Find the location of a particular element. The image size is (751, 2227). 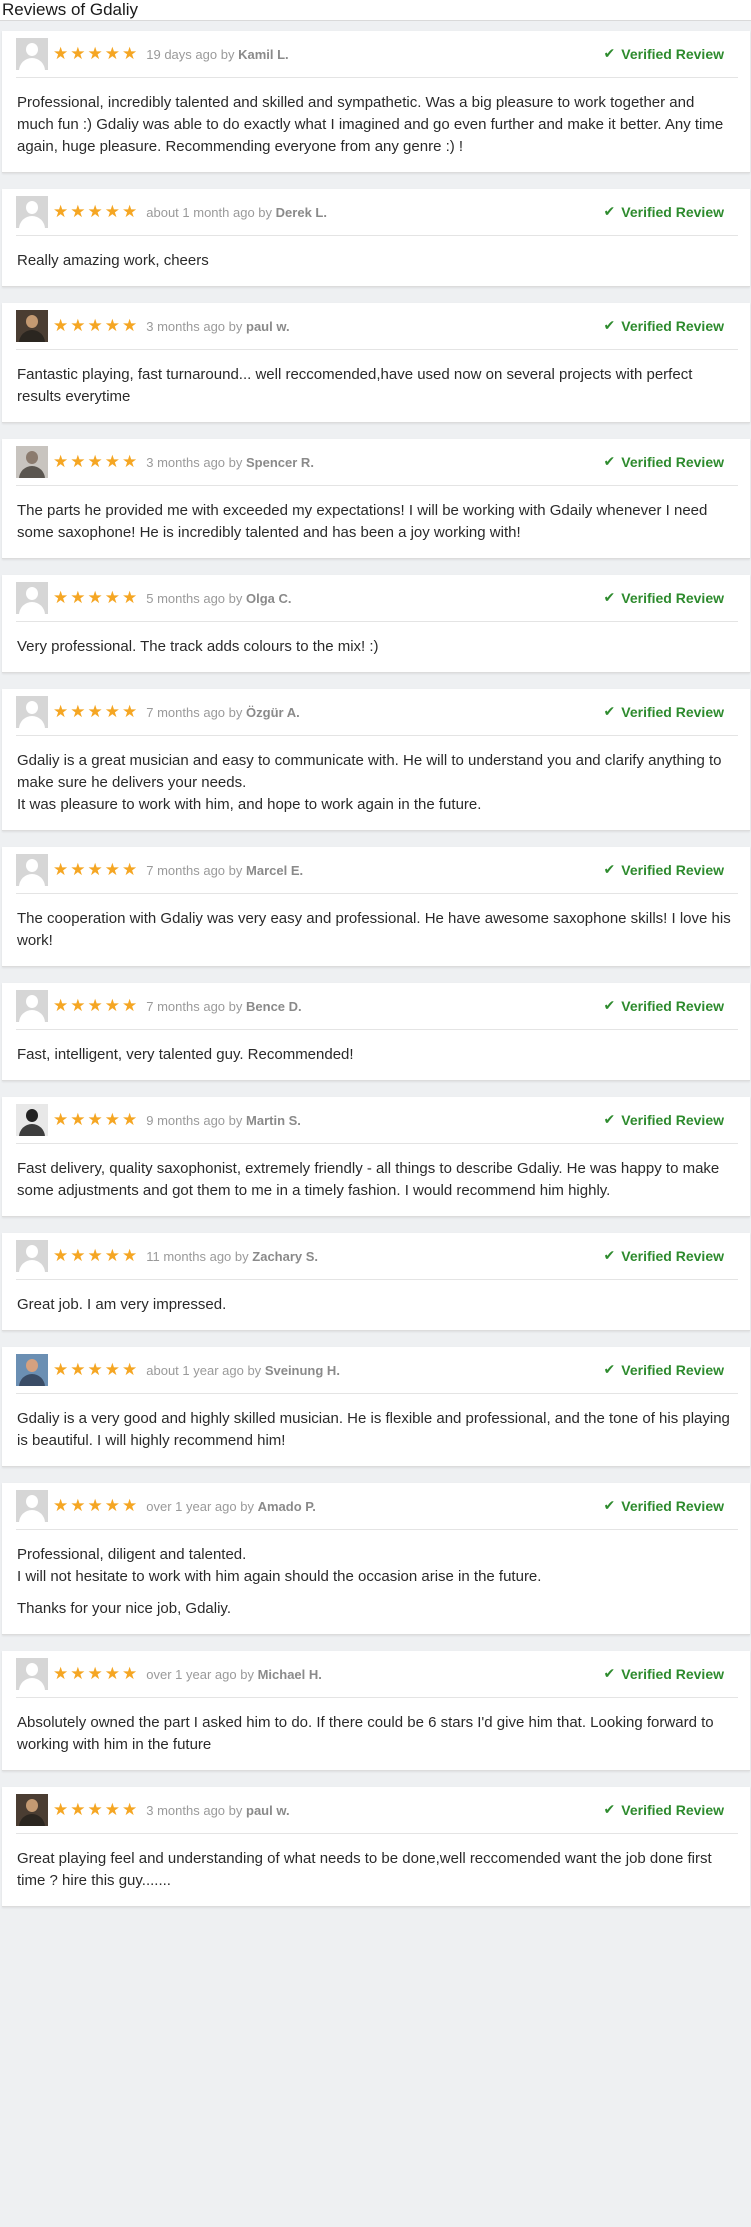

review-paragraph: Professional, diligent and talented. is located at coordinates (132, 1554).